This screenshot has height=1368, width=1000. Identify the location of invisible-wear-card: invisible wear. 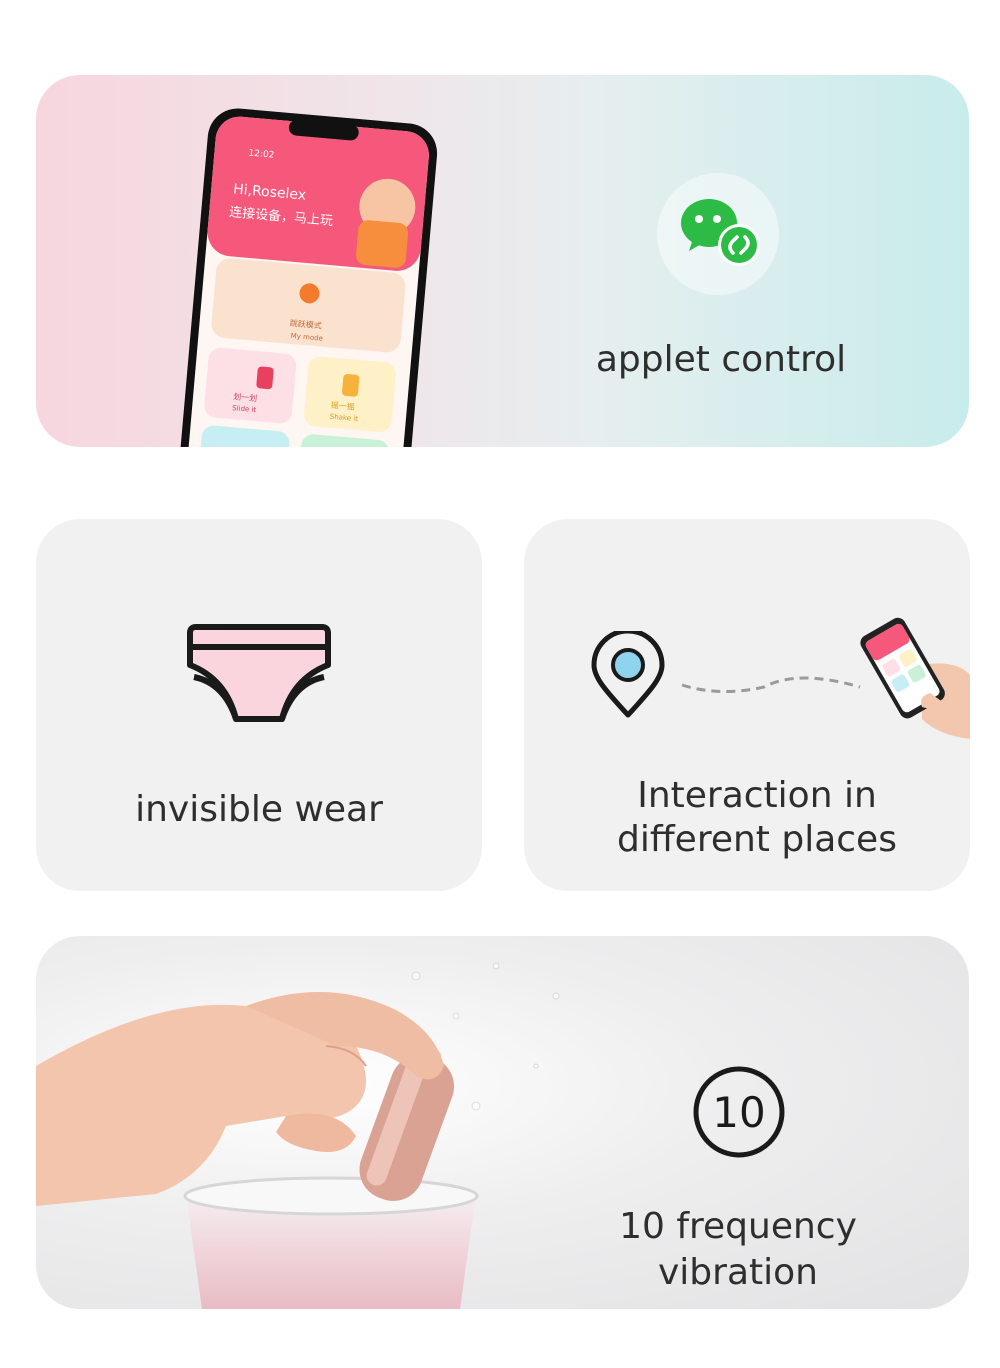
(259, 705).